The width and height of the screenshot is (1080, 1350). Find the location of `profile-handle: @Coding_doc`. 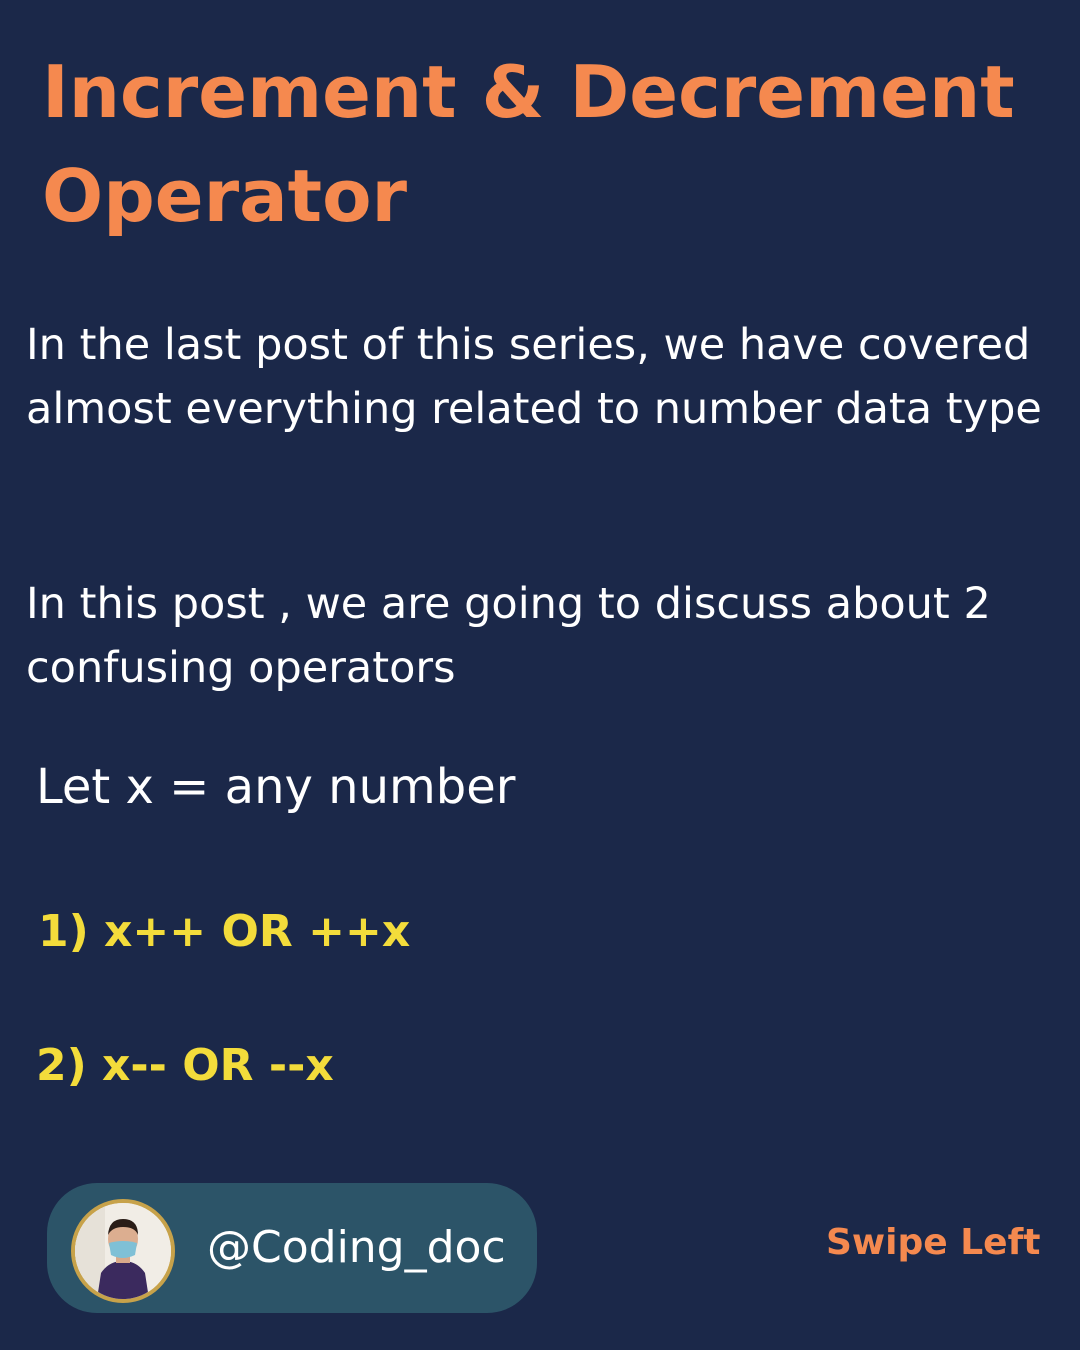

profile-handle: @Coding_doc is located at coordinates (356, 1248).